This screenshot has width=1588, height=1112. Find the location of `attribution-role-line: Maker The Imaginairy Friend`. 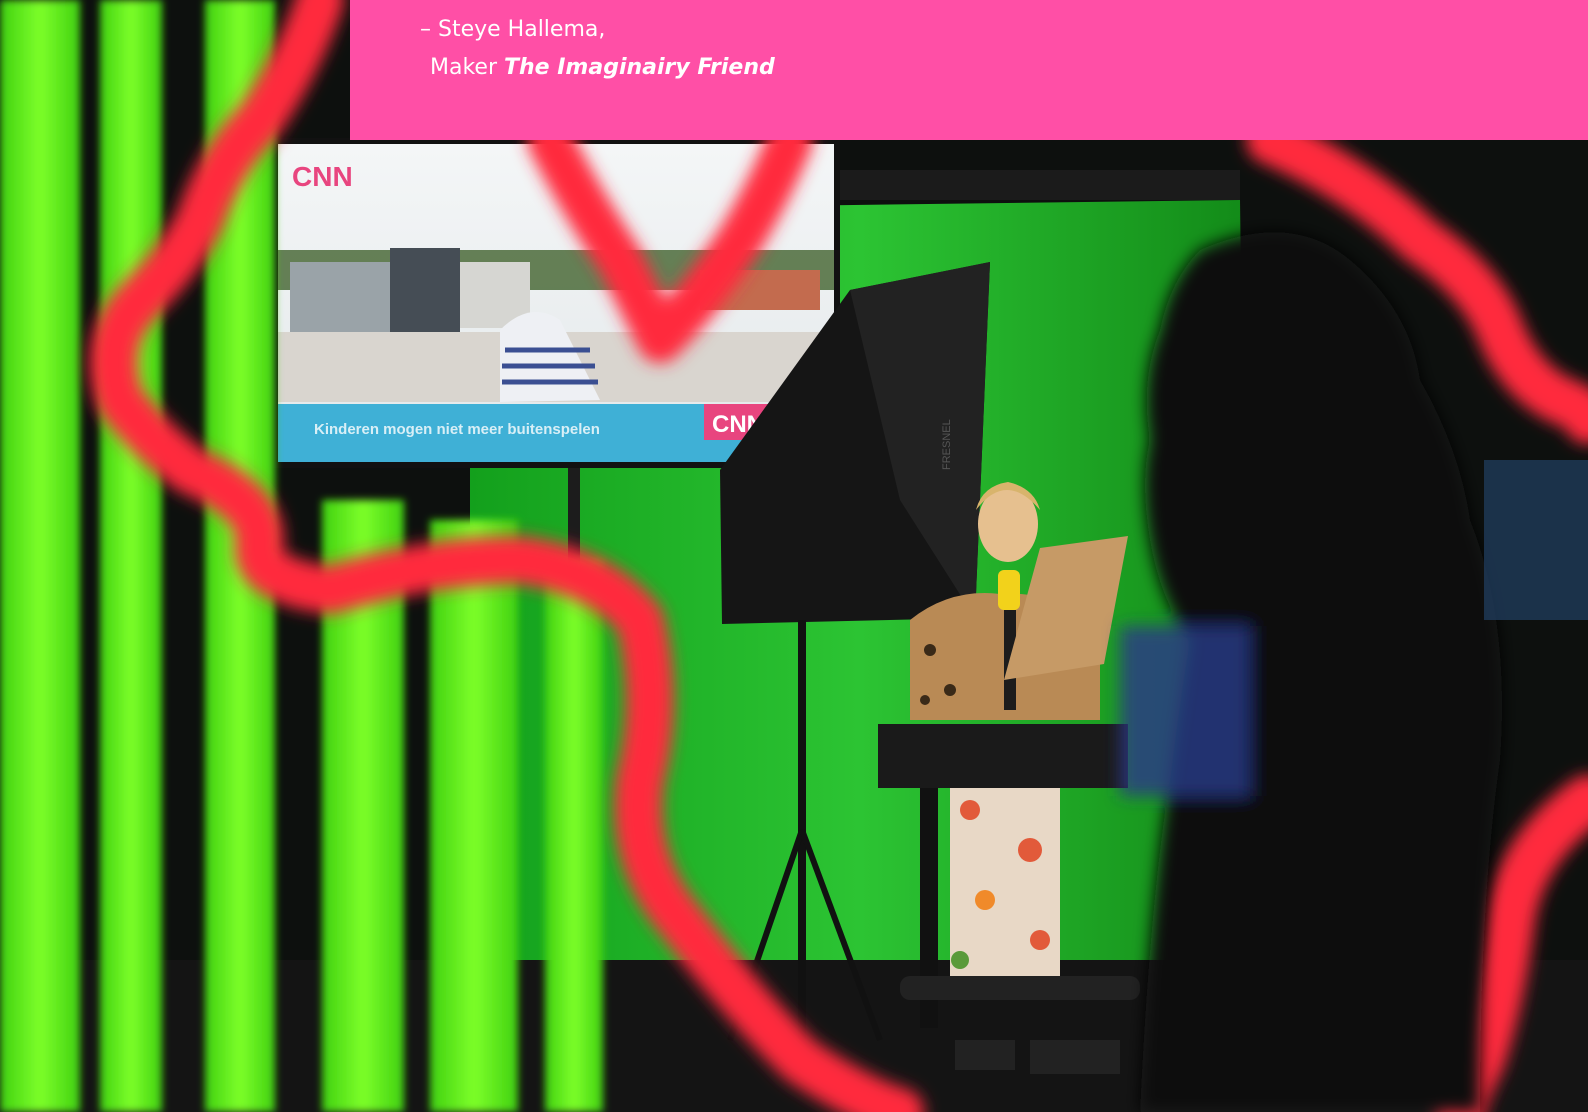

attribution-role-line: Maker The Imaginairy Friend is located at coordinates (597, 68).